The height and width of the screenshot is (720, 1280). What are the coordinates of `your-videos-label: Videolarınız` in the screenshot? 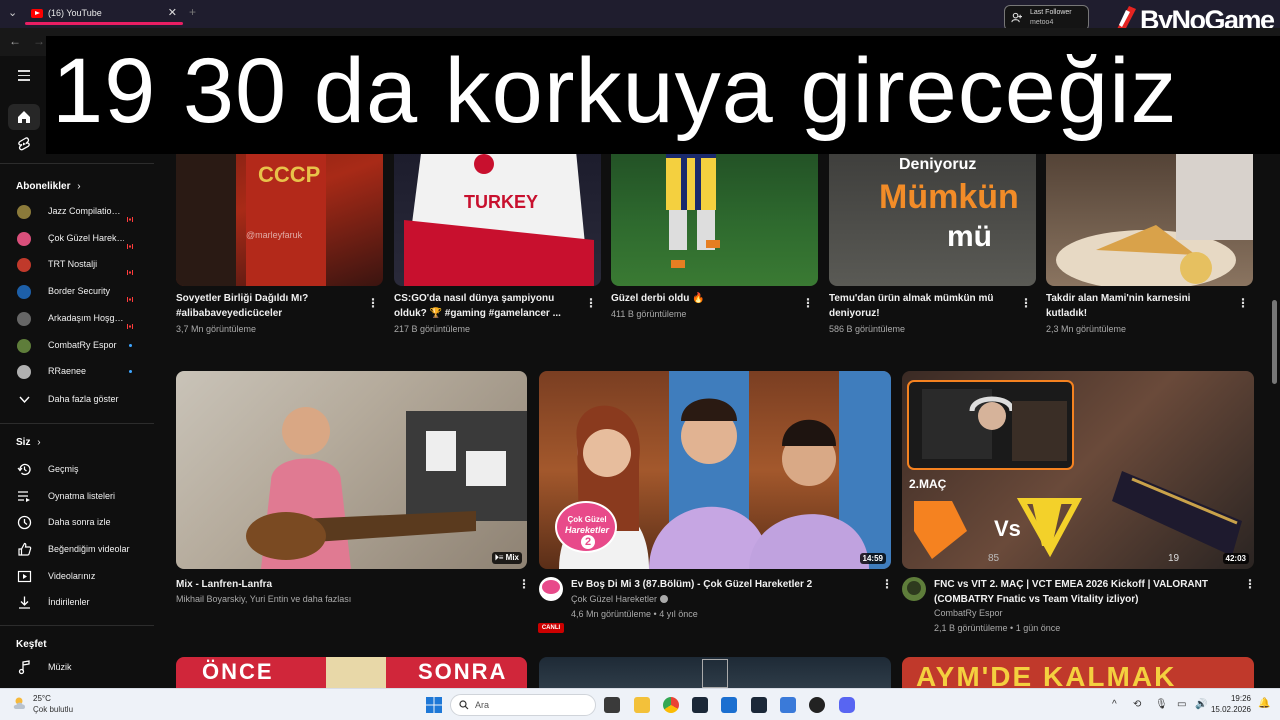 It's located at (72, 576).